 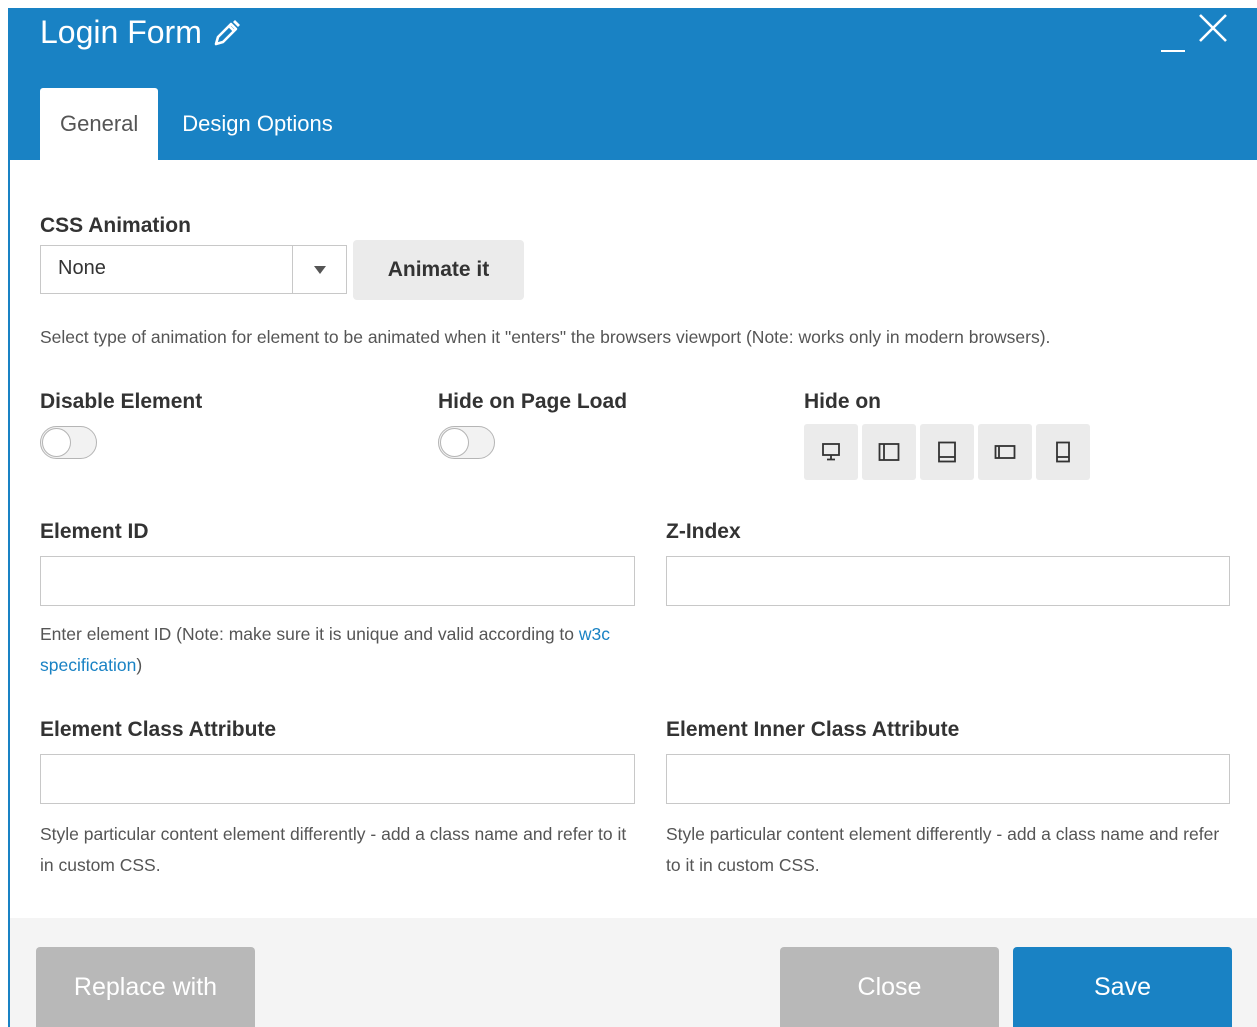 What do you see at coordinates (193, 269) in the screenshot?
I see `css-animation-select: None` at bounding box center [193, 269].